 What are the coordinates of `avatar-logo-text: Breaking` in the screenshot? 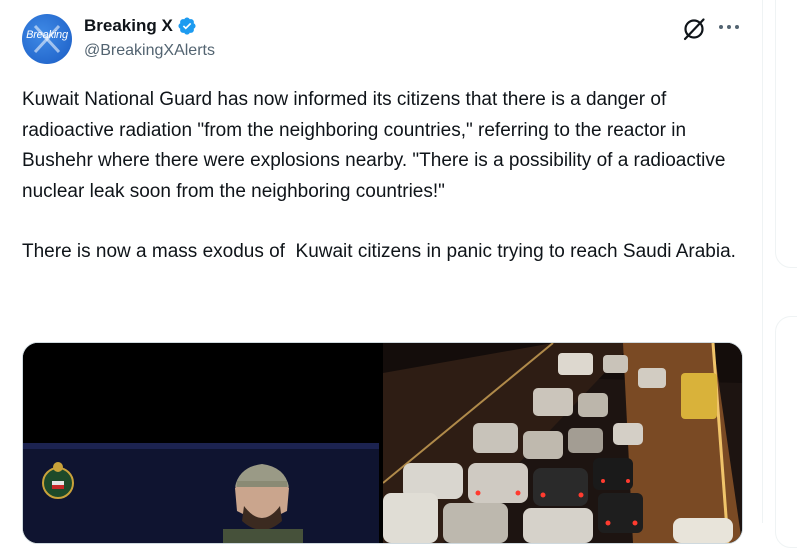 It's located at (47, 35).